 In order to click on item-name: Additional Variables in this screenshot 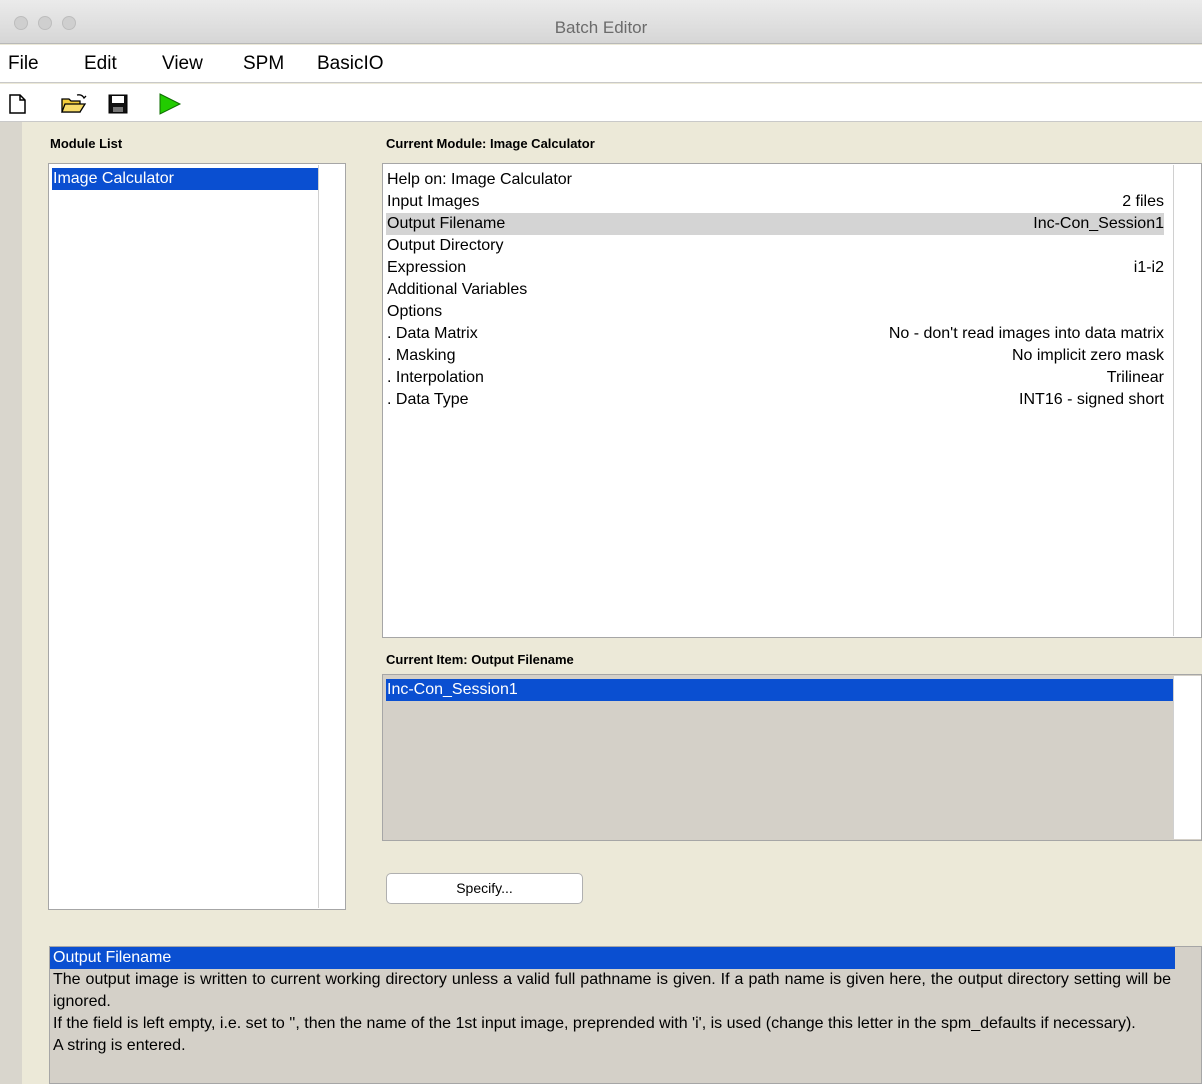, I will do `click(457, 289)`.